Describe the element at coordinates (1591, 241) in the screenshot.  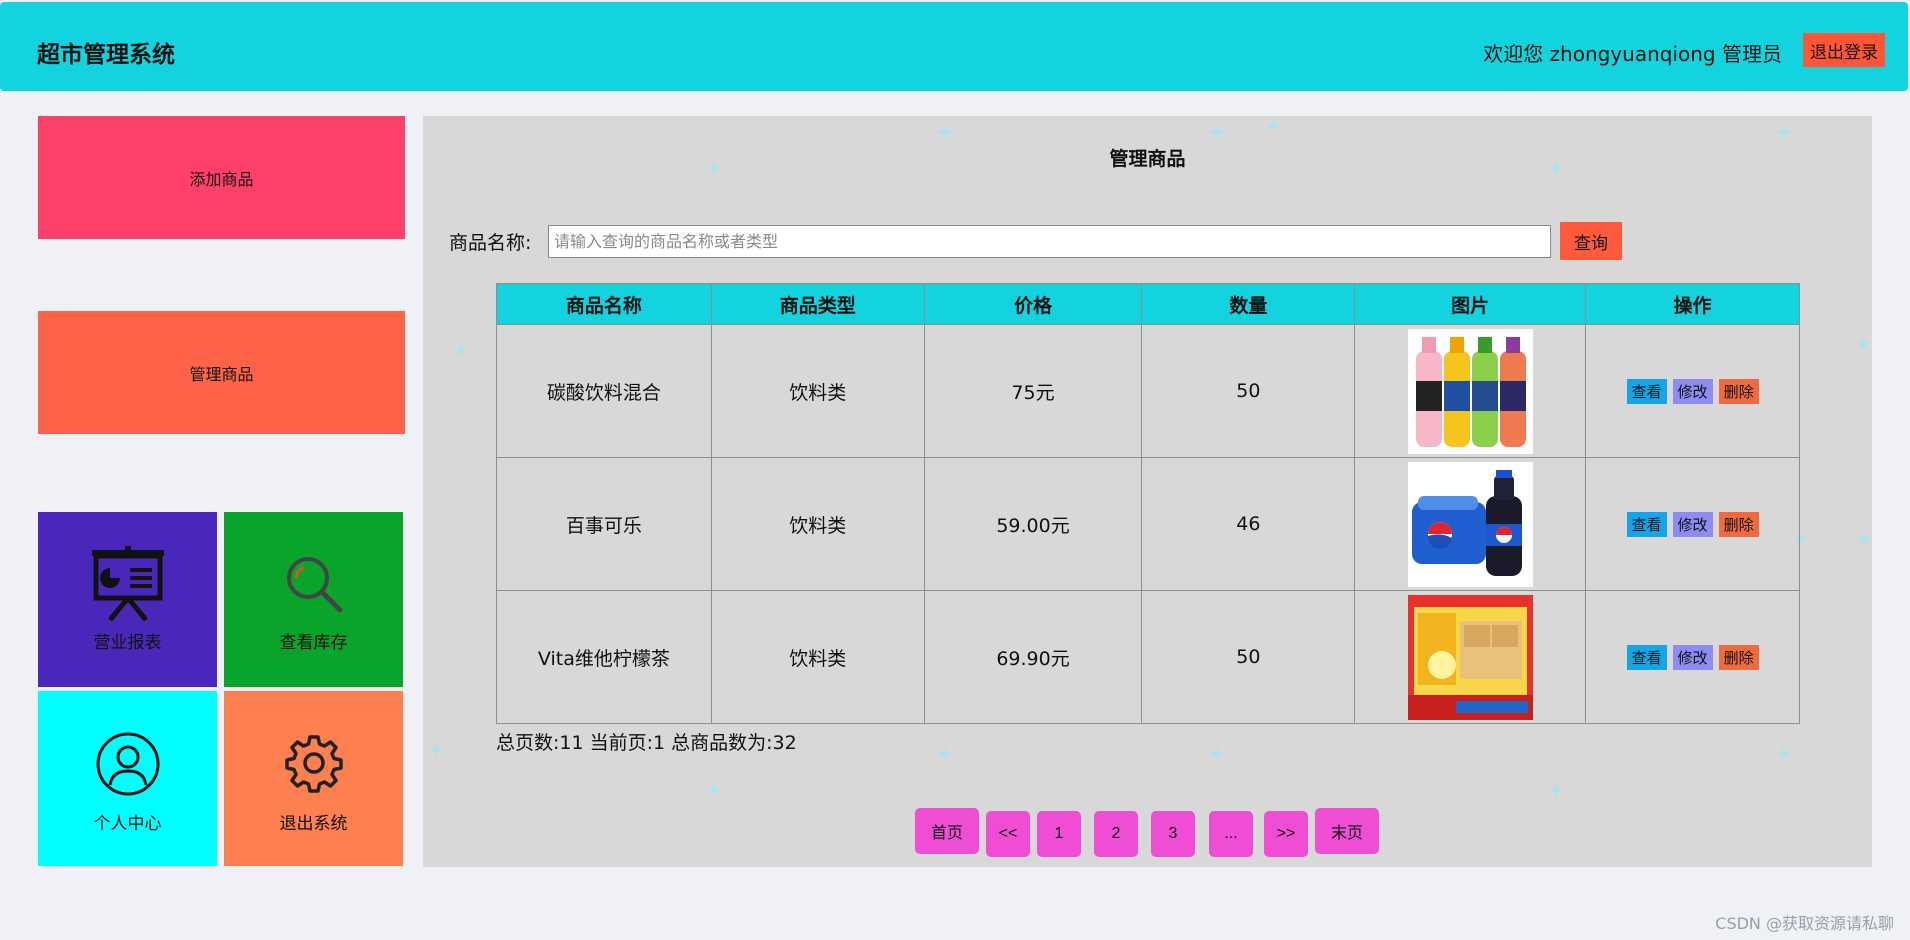
I see `search-button: 查询` at that location.